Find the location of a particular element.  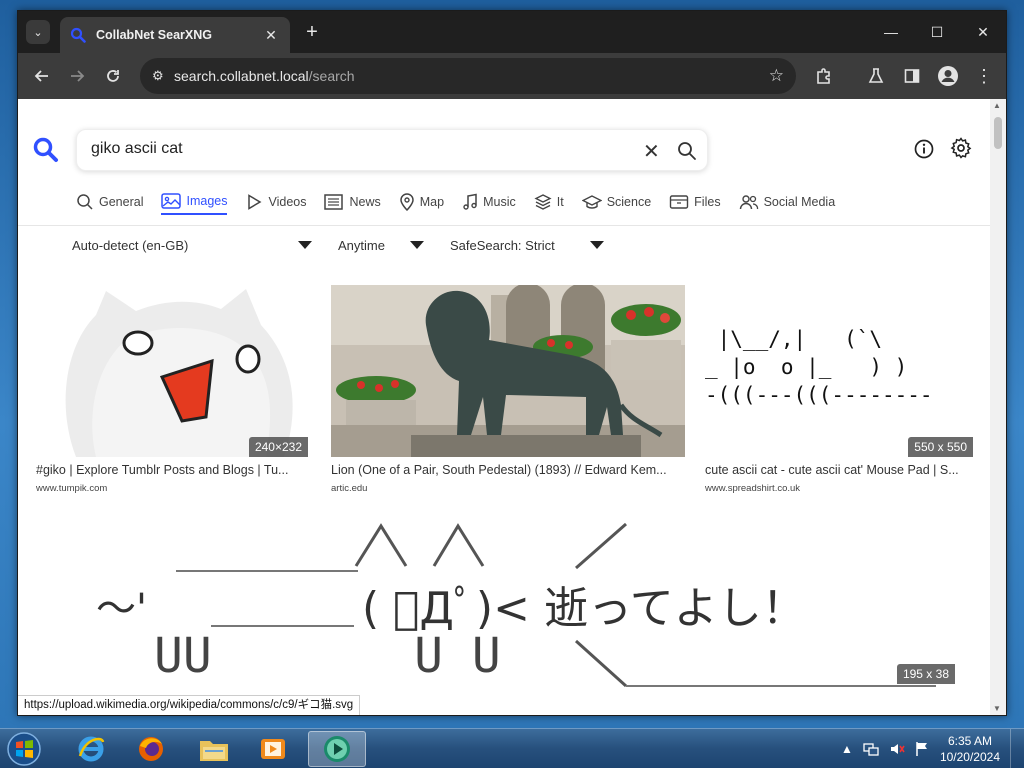

app-play-icon is located at coordinates (337, 749).